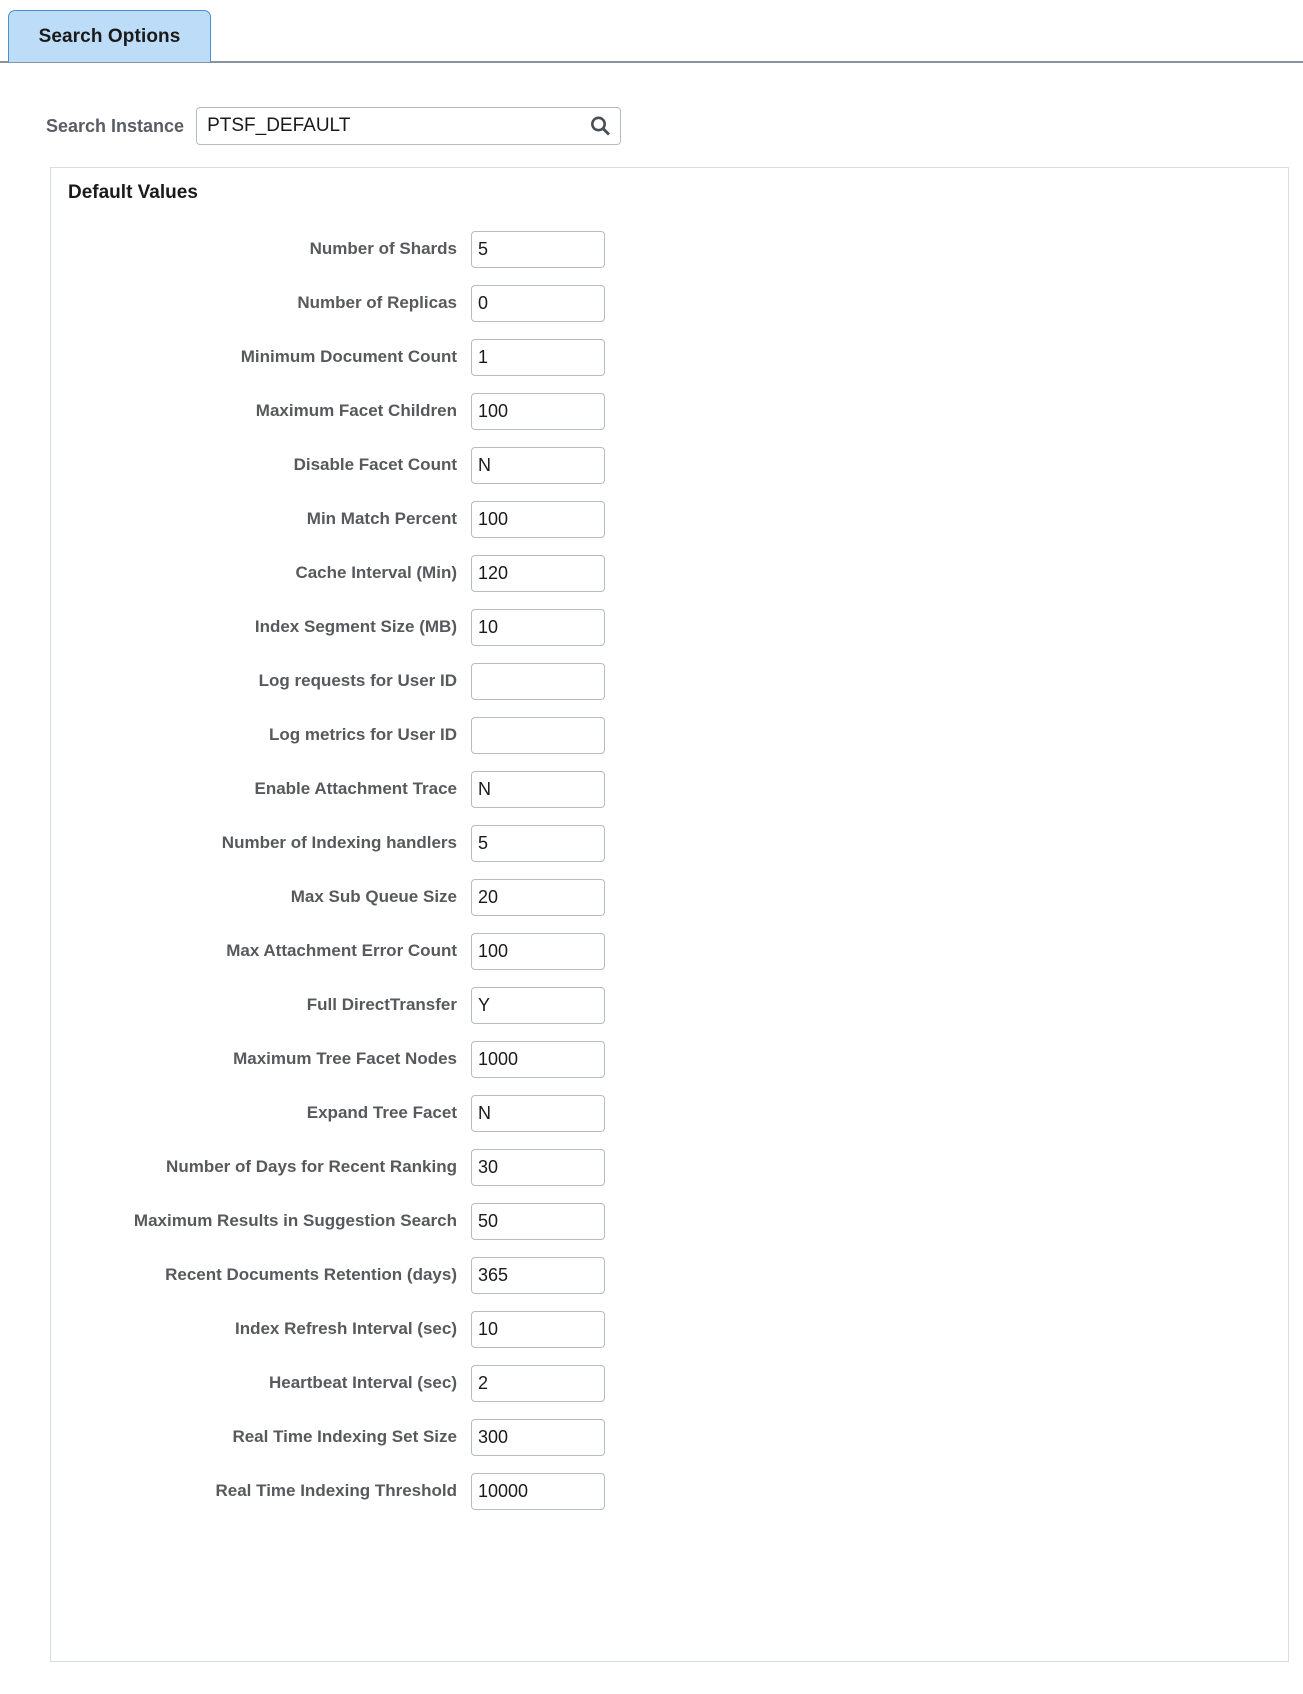 The image size is (1303, 1694). Describe the element at coordinates (669, 951) in the screenshot. I see `field-row: Max Attachment Error Count` at that location.